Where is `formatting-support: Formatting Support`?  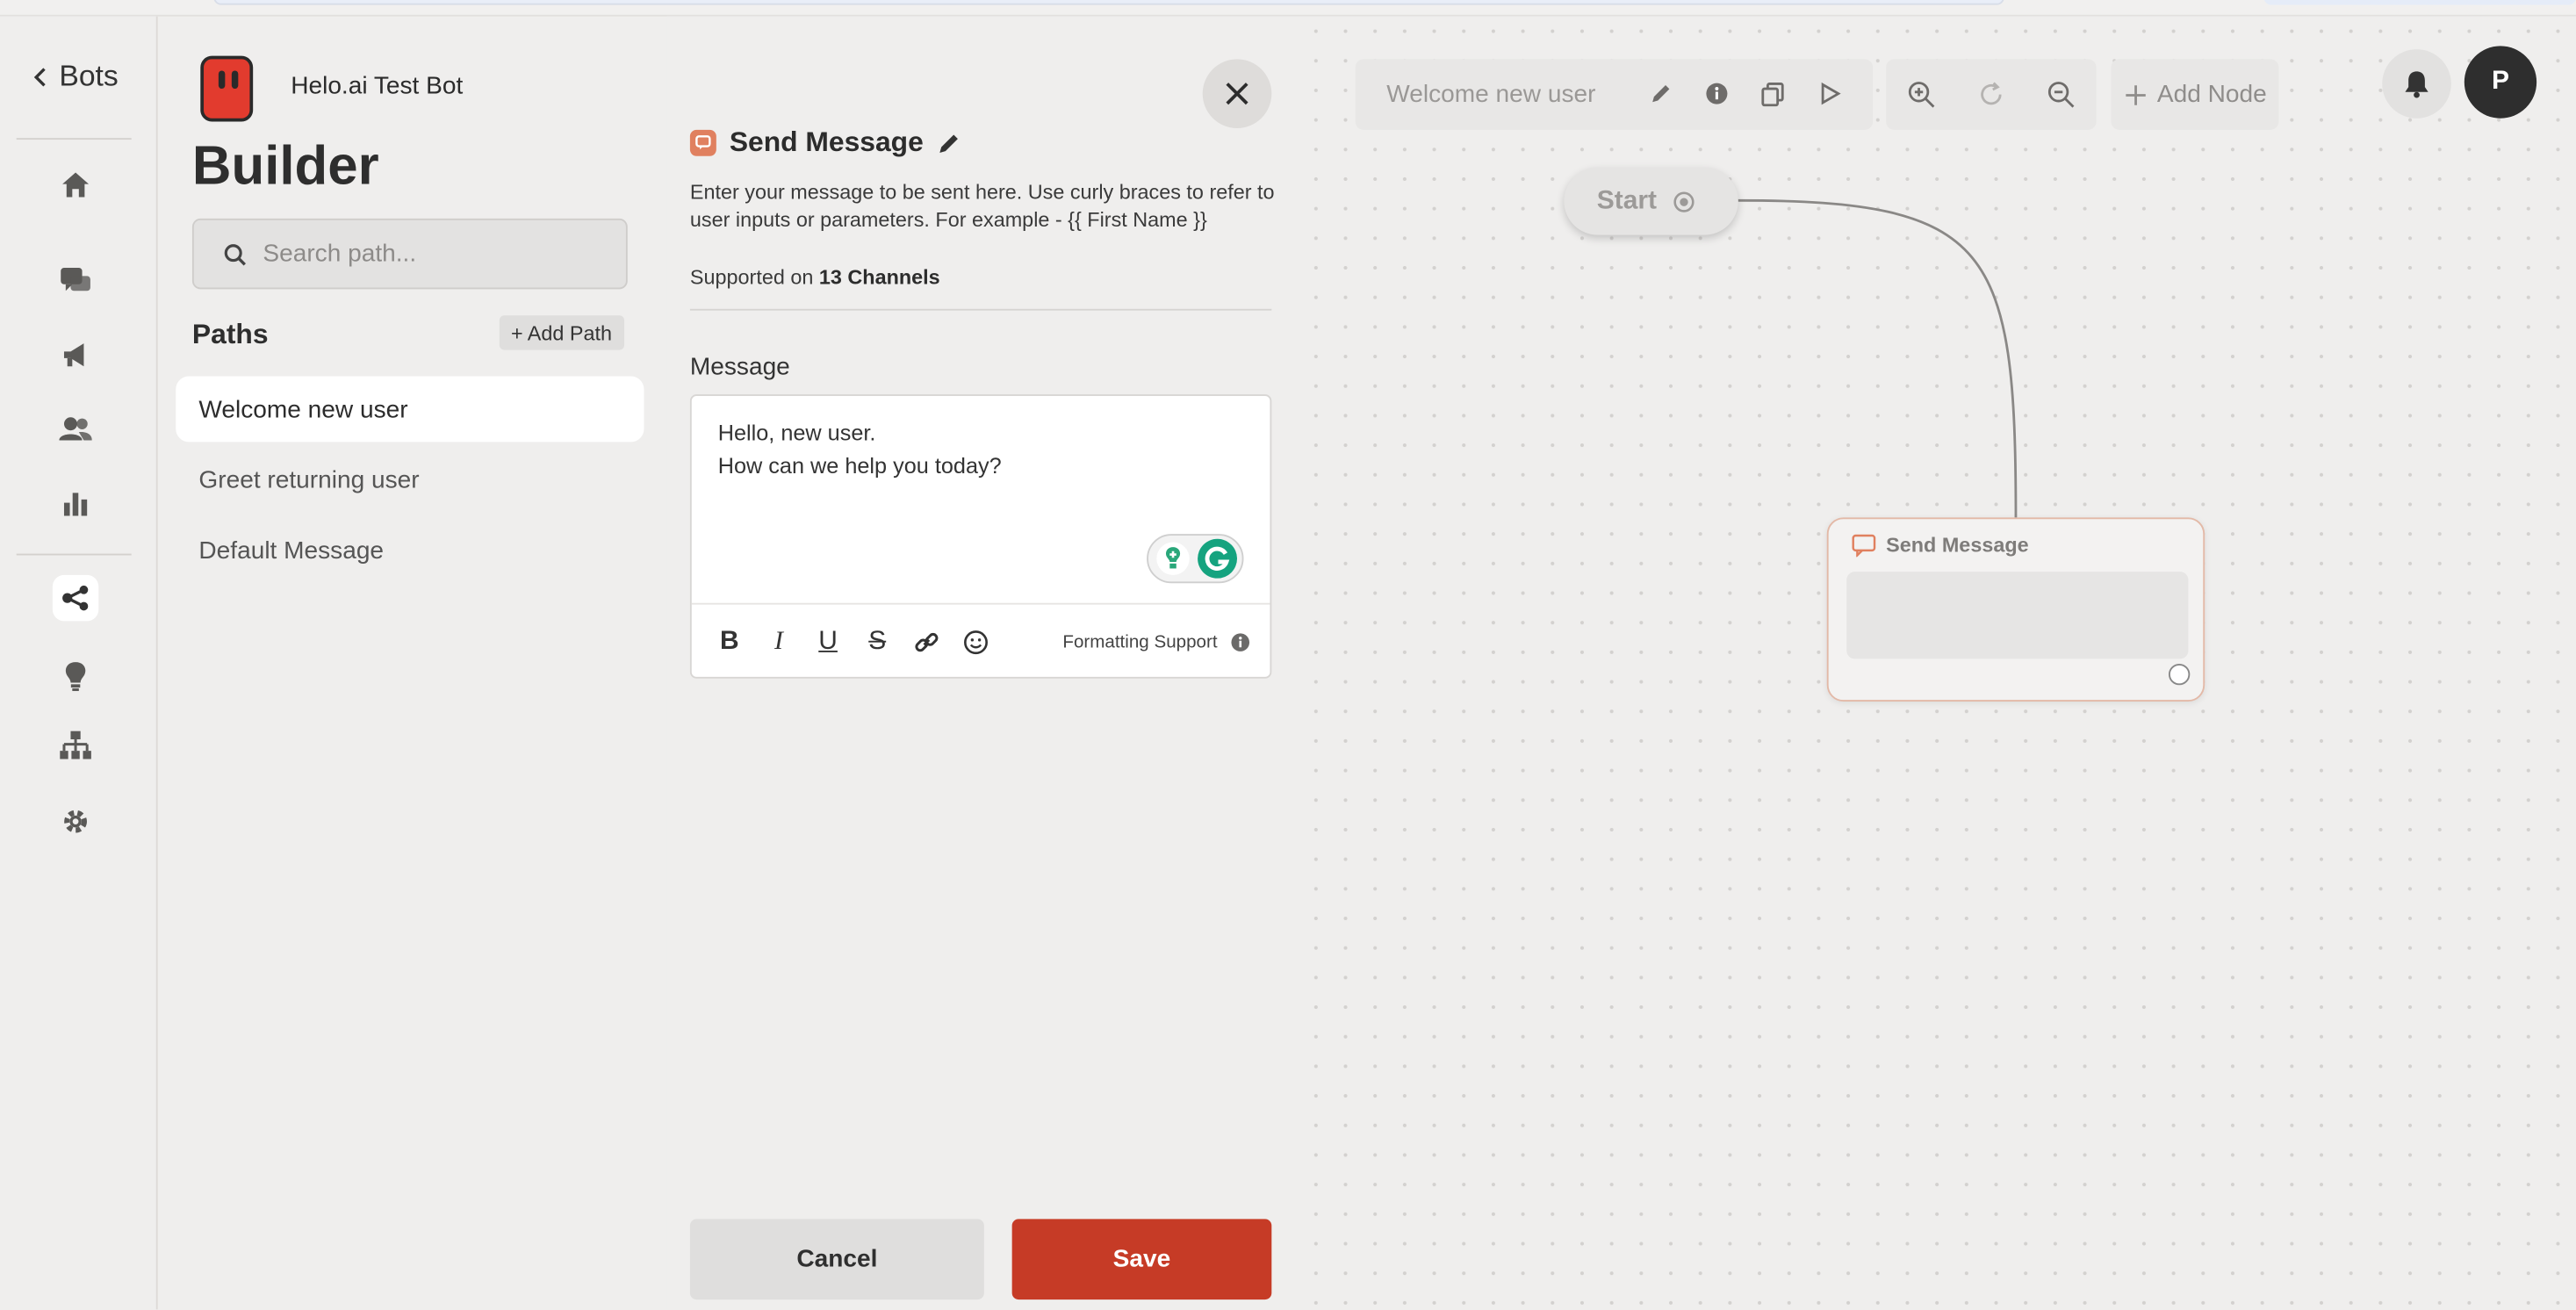 formatting-support: Formatting Support is located at coordinates (1156, 642).